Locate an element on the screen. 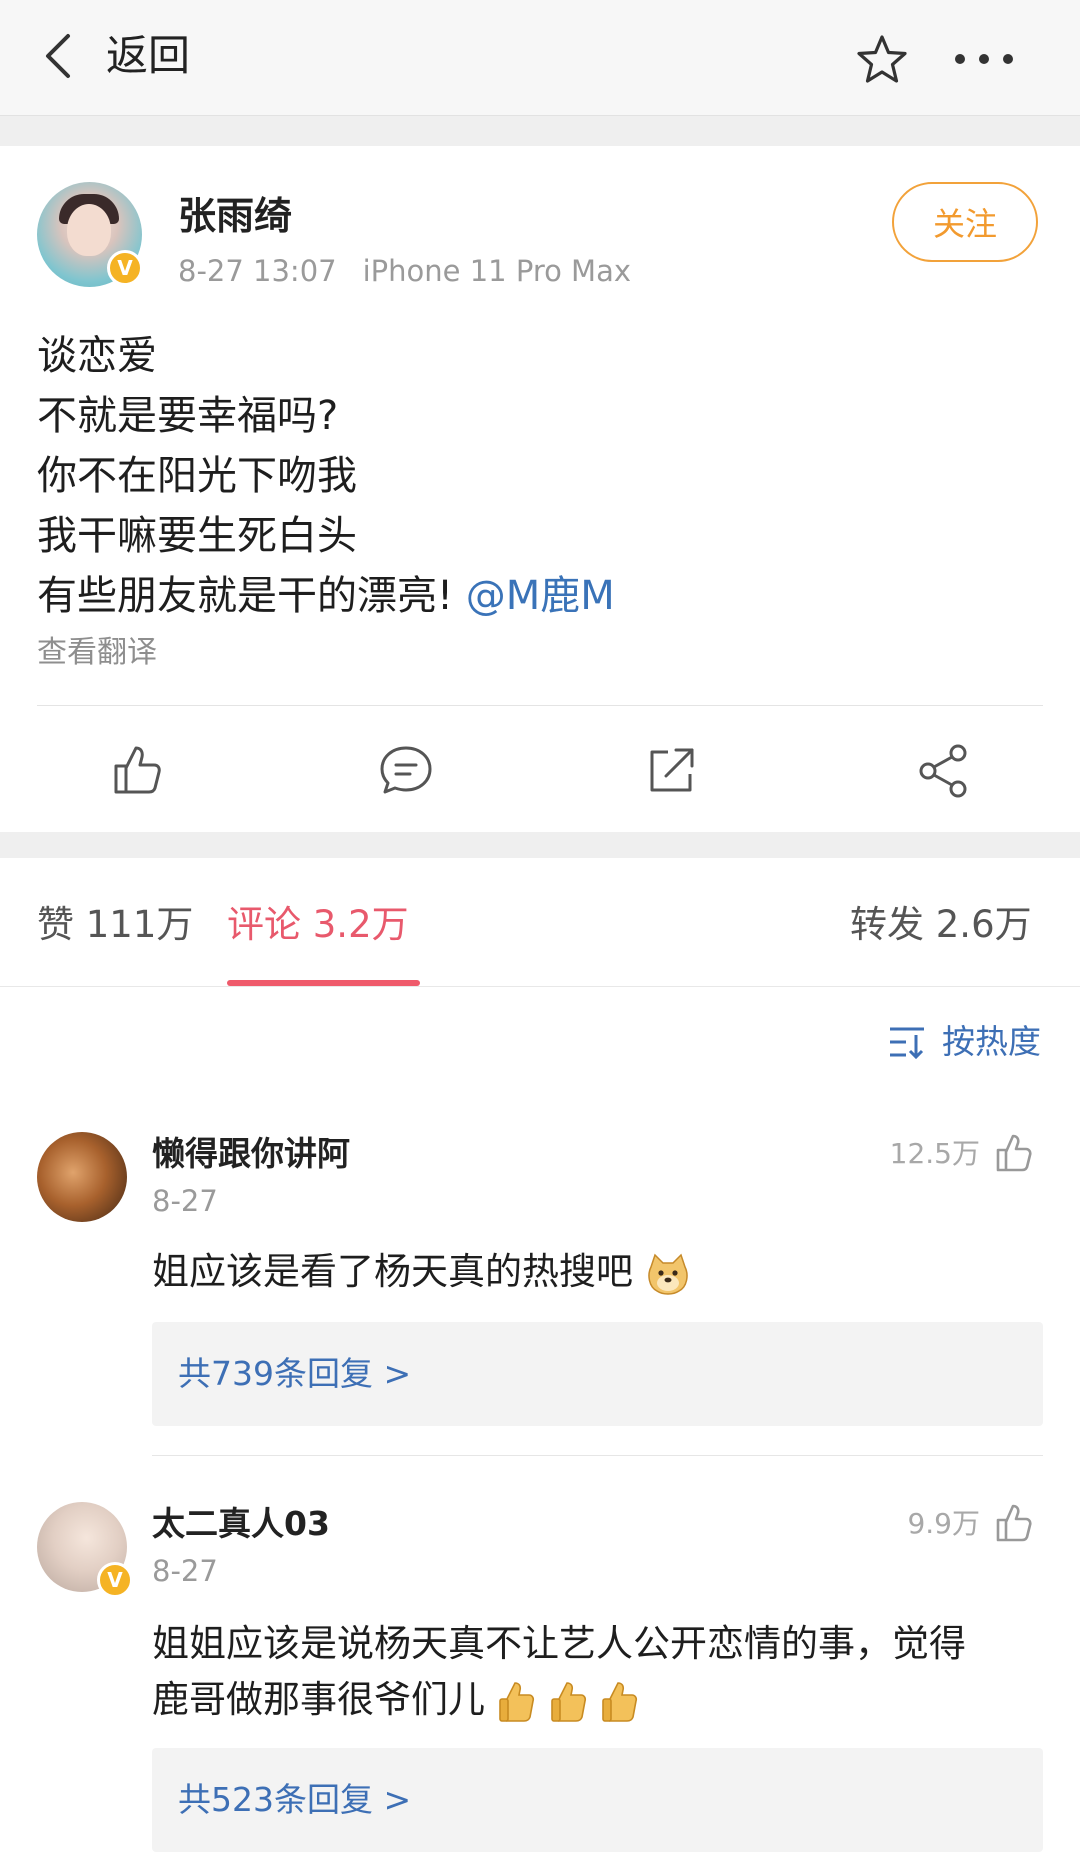  follow-button: 关注 is located at coordinates (965, 222).